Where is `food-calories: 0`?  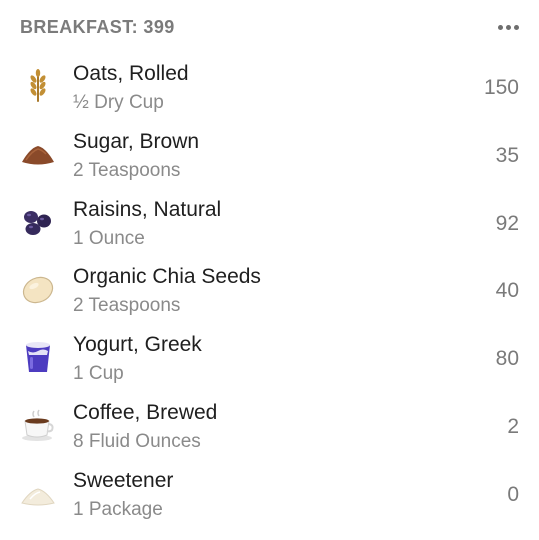
food-calories: 0 is located at coordinates (513, 494).